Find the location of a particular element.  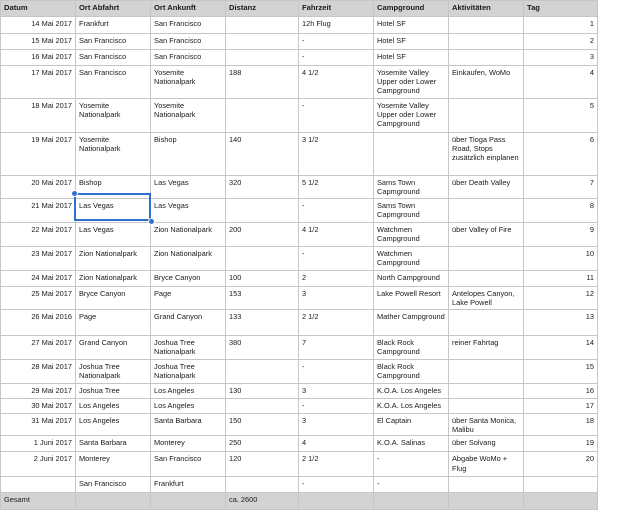

selection-handle-top-left is located at coordinates (74, 193).